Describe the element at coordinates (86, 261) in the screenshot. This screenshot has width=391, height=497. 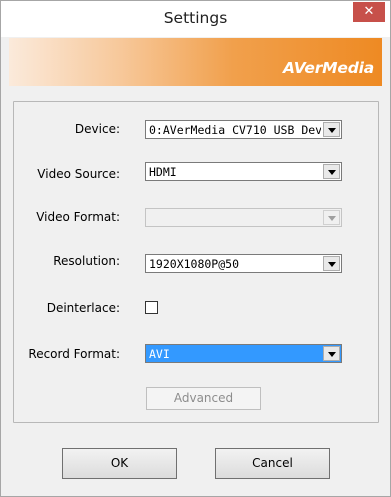
I see `resolution-label: Resolution:` at that location.